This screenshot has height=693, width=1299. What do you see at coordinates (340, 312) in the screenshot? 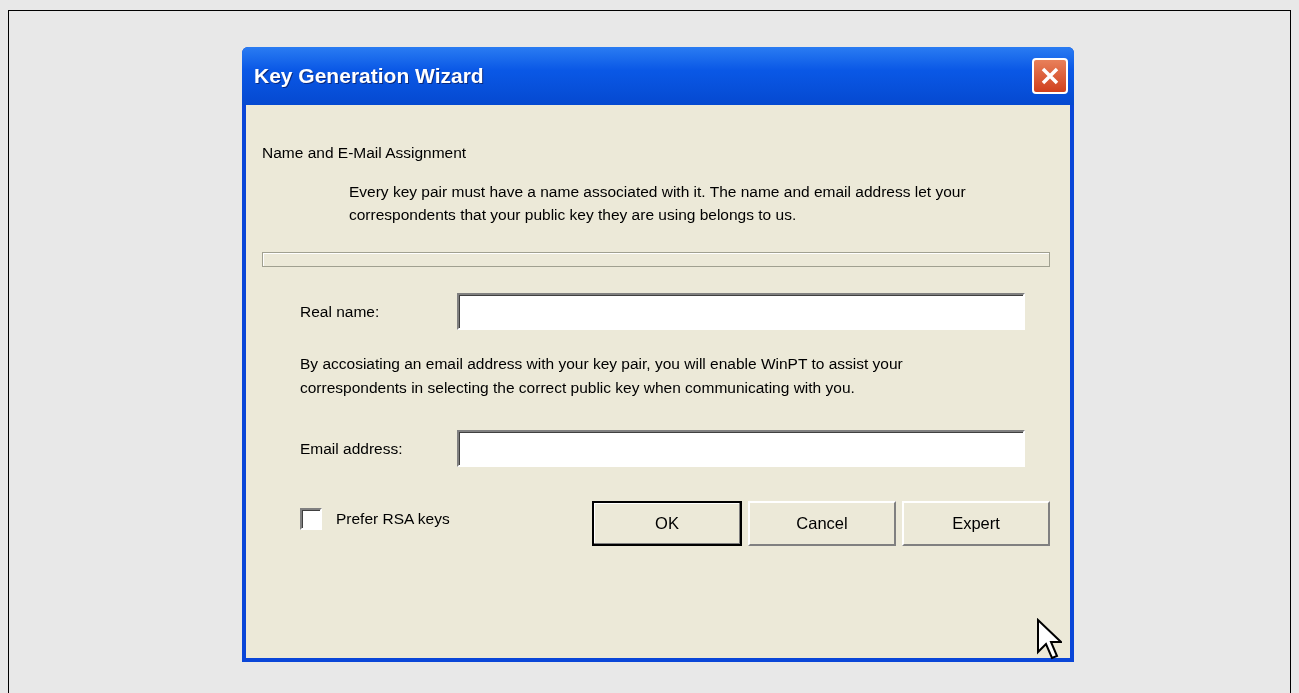
I see `field-label: Real name:` at bounding box center [340, 312].